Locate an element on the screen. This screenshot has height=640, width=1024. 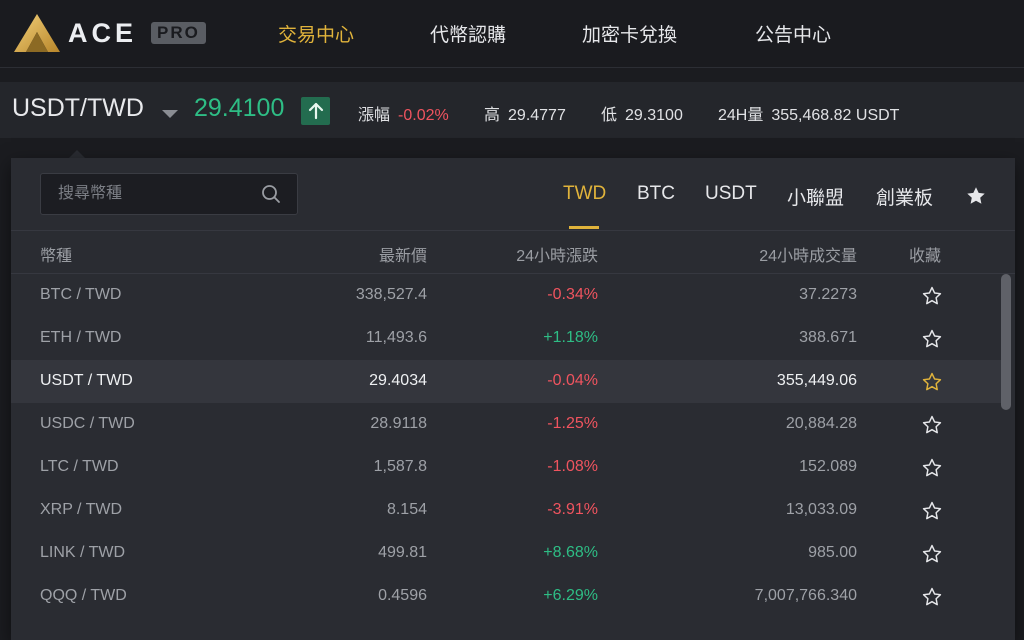
ace-pro-logo: ACE PRO is located at coordinates (112, 33).